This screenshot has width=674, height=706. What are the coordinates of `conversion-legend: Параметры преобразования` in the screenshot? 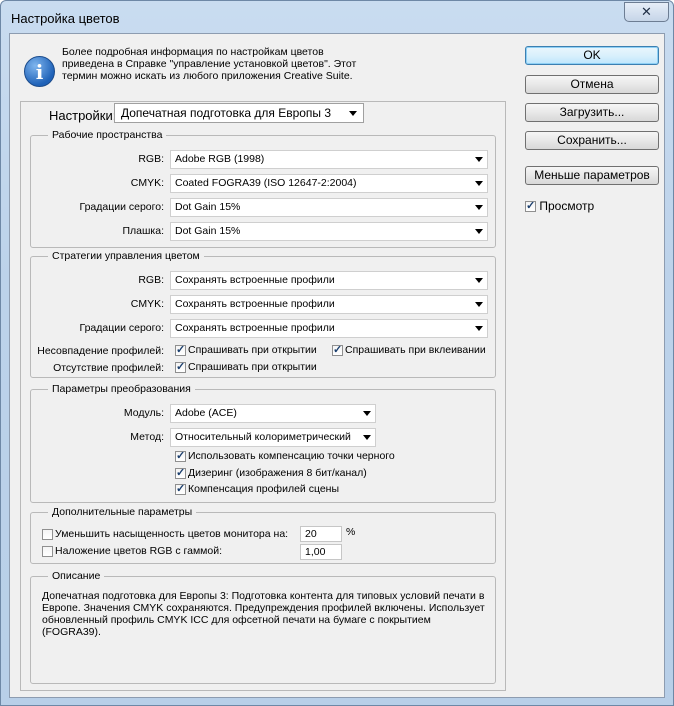 It's located at (121, 389).